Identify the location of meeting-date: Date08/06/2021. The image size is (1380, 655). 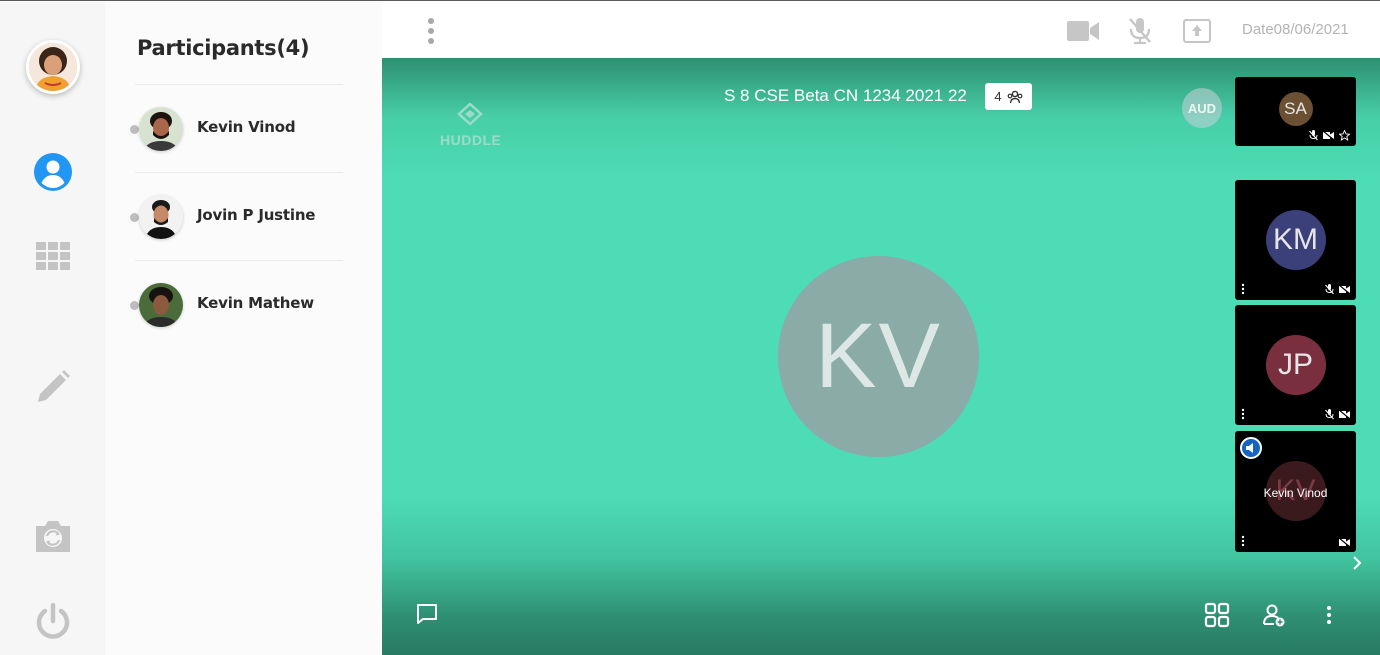
(1295, 29).